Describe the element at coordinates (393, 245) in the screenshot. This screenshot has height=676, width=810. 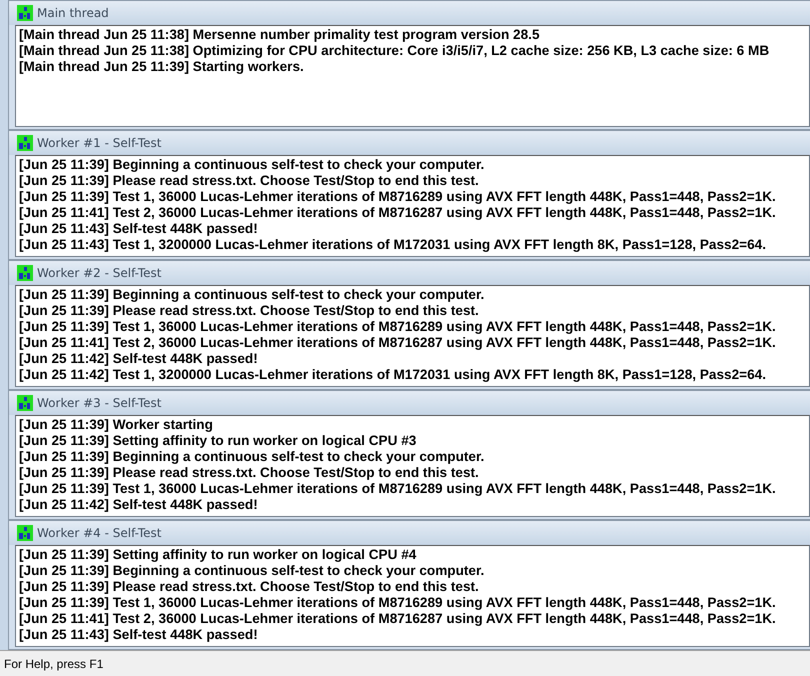
I see `log-line: [Jun 25 11:43] Test 1, 3200000 Lucas-Lehmer iterations of M172031 using AVX FFT length 8K, Pass1=128, Pass2=64.` at that location.